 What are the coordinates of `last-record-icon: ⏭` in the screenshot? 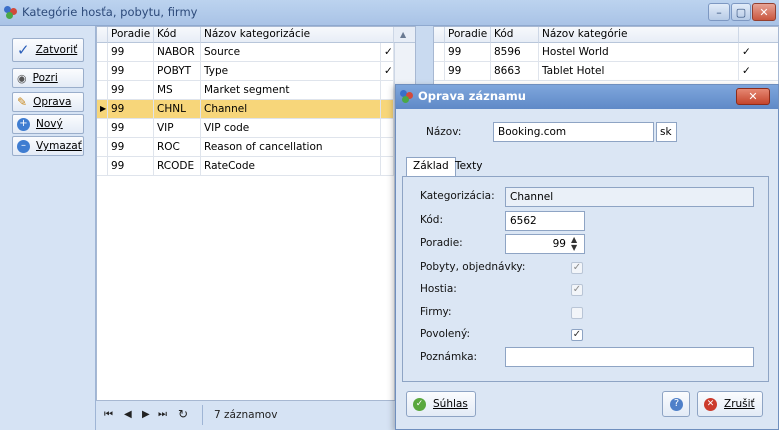 It's located at (162, 414).